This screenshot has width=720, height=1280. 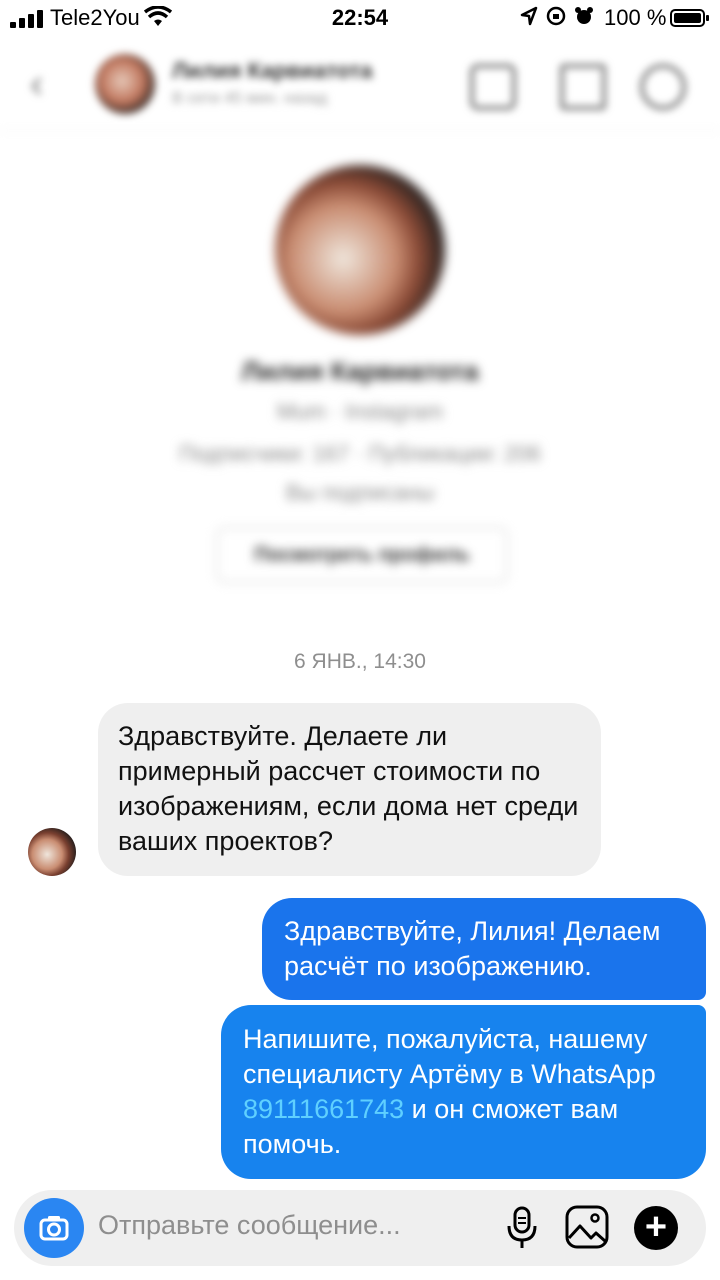 I want to click on profile-avatar, so click(x=360, y=250).